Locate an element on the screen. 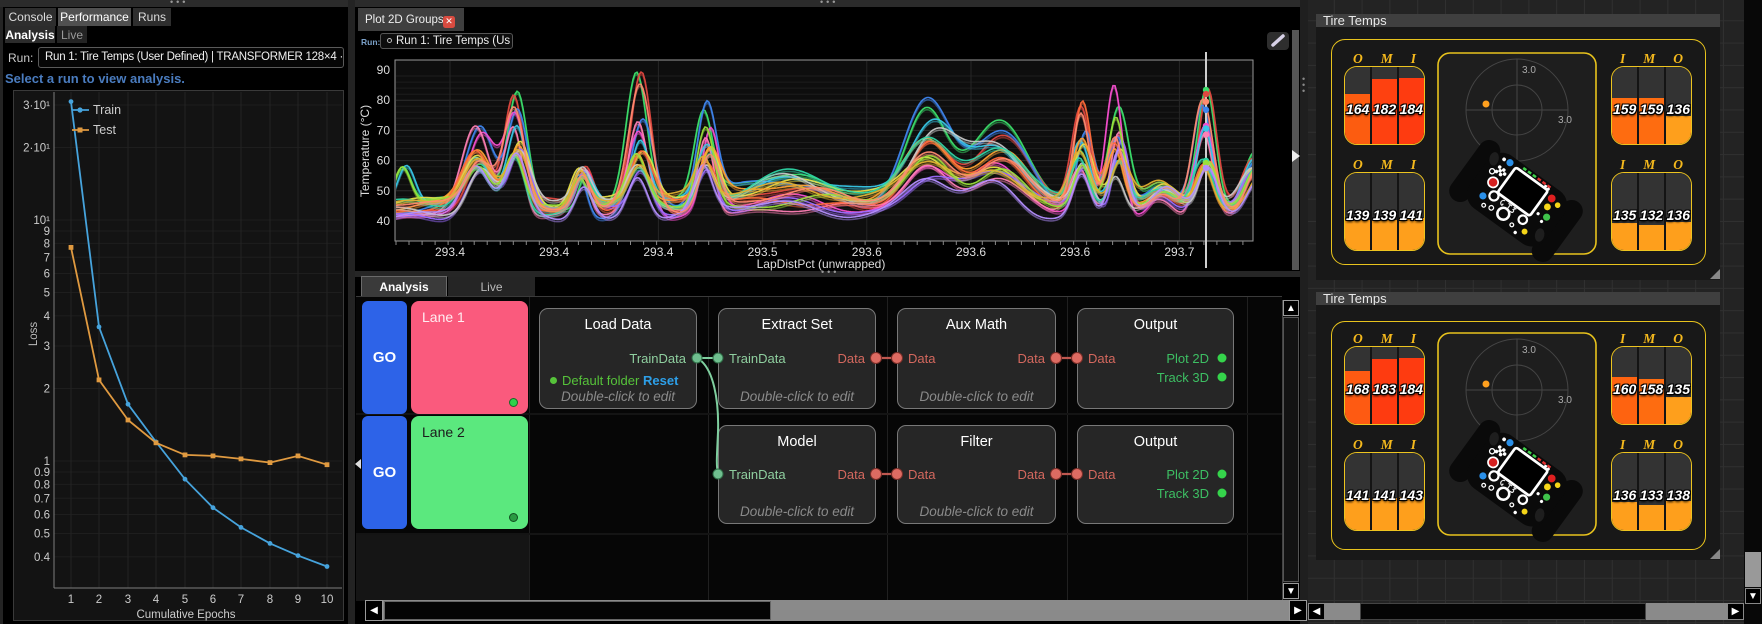 Image resolution: width=1762 pixels, height=624 pixels. svg-text: 0.9 is located at coordinates (42, 473).